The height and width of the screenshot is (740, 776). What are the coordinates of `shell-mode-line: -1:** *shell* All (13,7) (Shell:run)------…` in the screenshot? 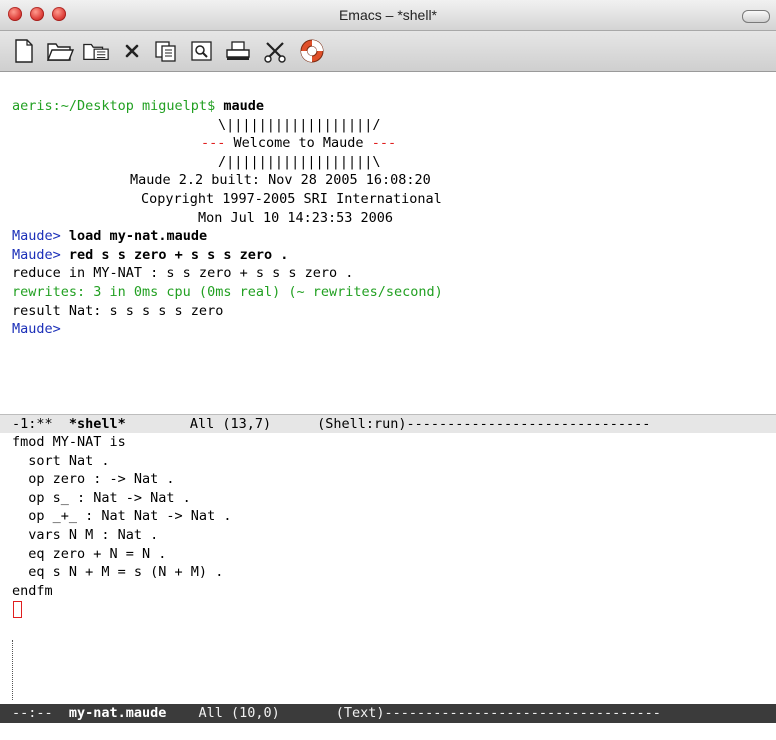 It's located at (388, 424).